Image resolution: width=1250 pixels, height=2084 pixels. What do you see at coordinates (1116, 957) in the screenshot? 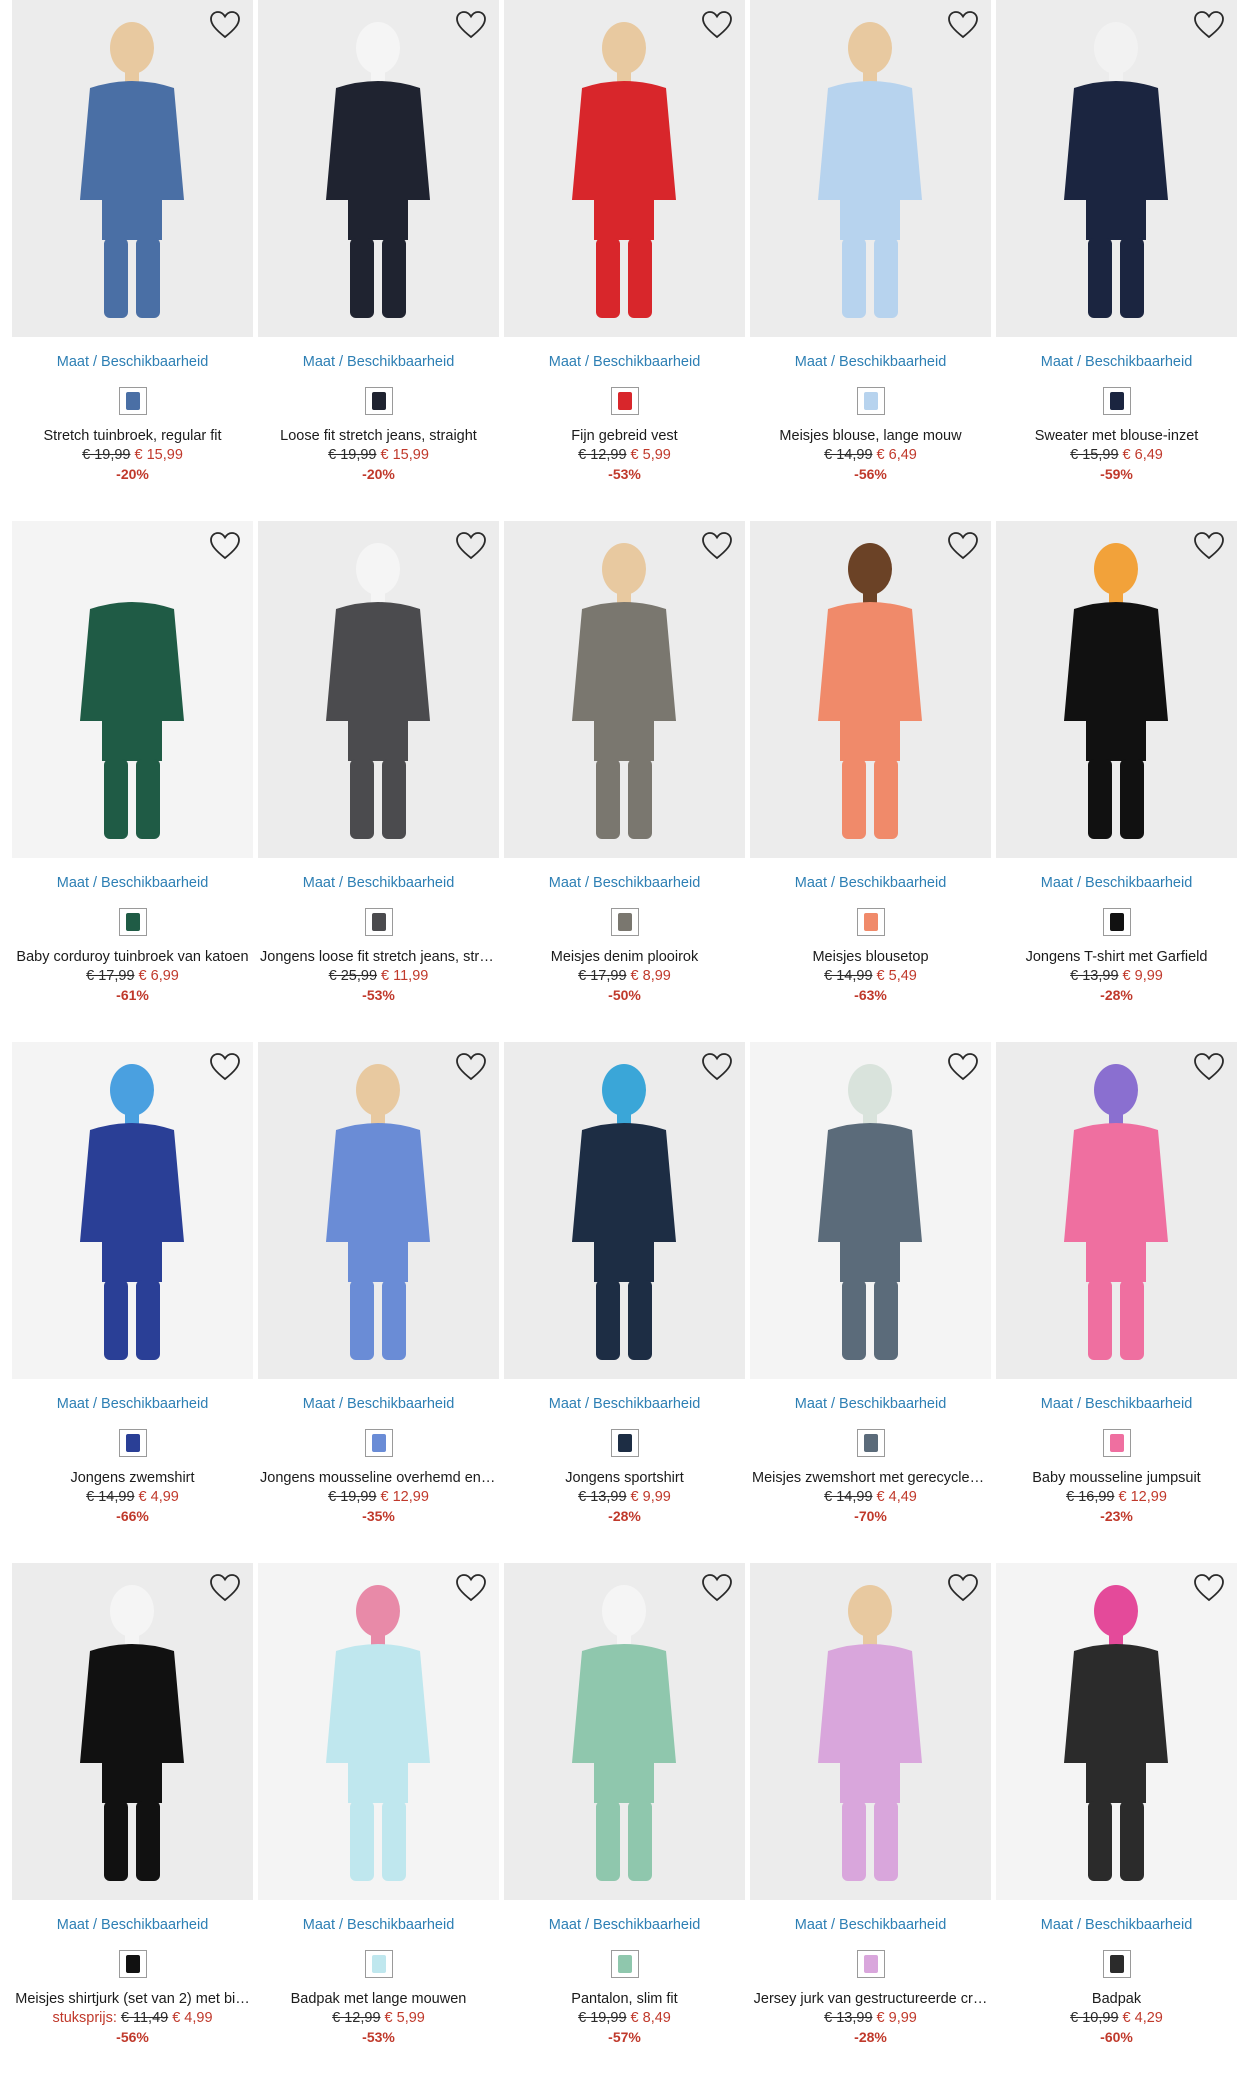
I see `product-name: Jongens T-shirt met Garfield` at bounding box center [1116, 957].